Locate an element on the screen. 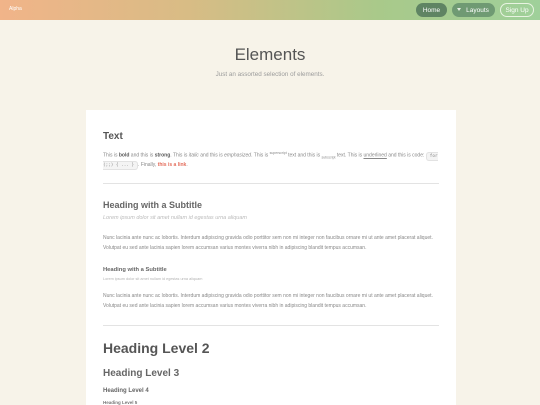 The width and height of the screenshot is (540, 405). text-run: . Finally, is located at coordinates (148, 165).